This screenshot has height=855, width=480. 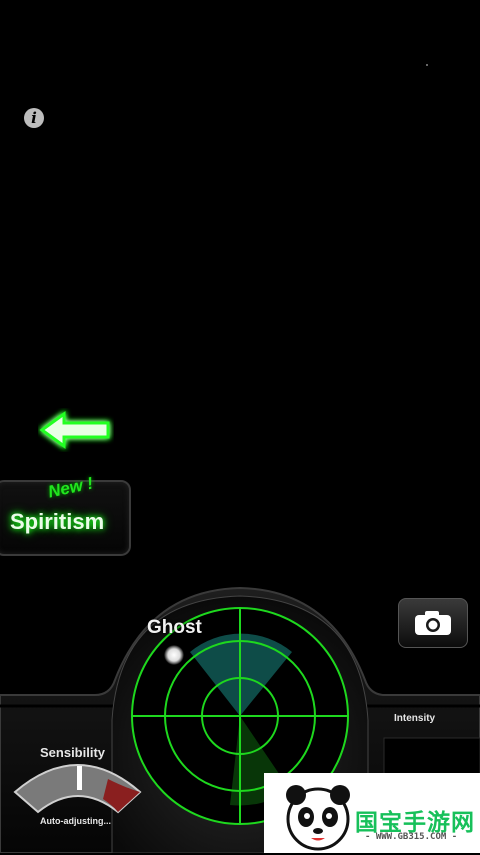 I want to click on spiritism-label: Spiritism, so click(x=57, y=522).